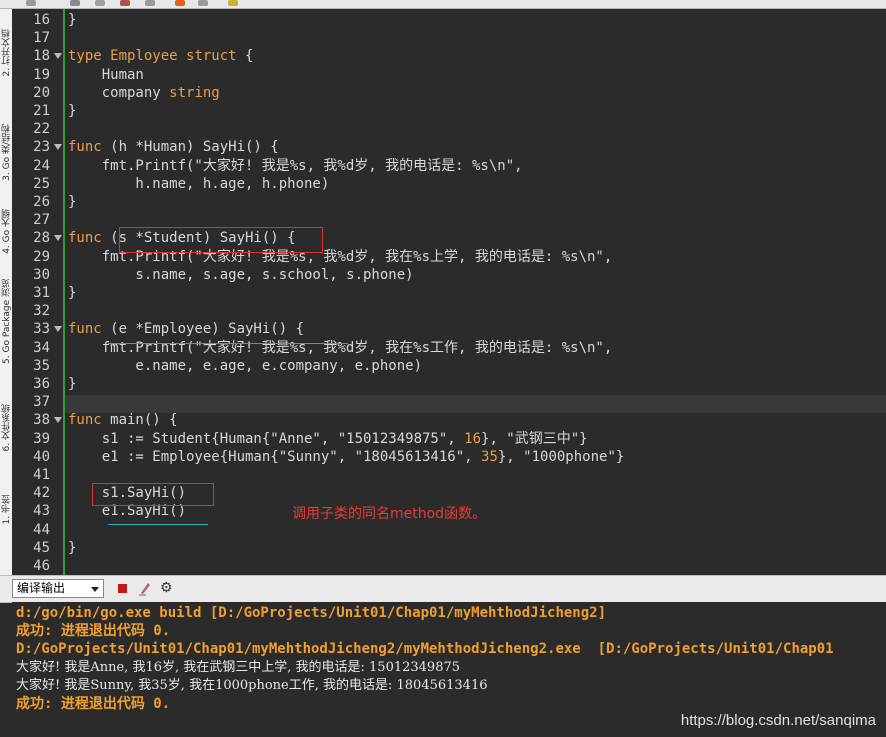 The width and height of the screenshot is (886, 737). Describe the element at coordinates (6, 509) in the screenshot. I see `side-tab-bookmarks: 1. 书签` at that location.